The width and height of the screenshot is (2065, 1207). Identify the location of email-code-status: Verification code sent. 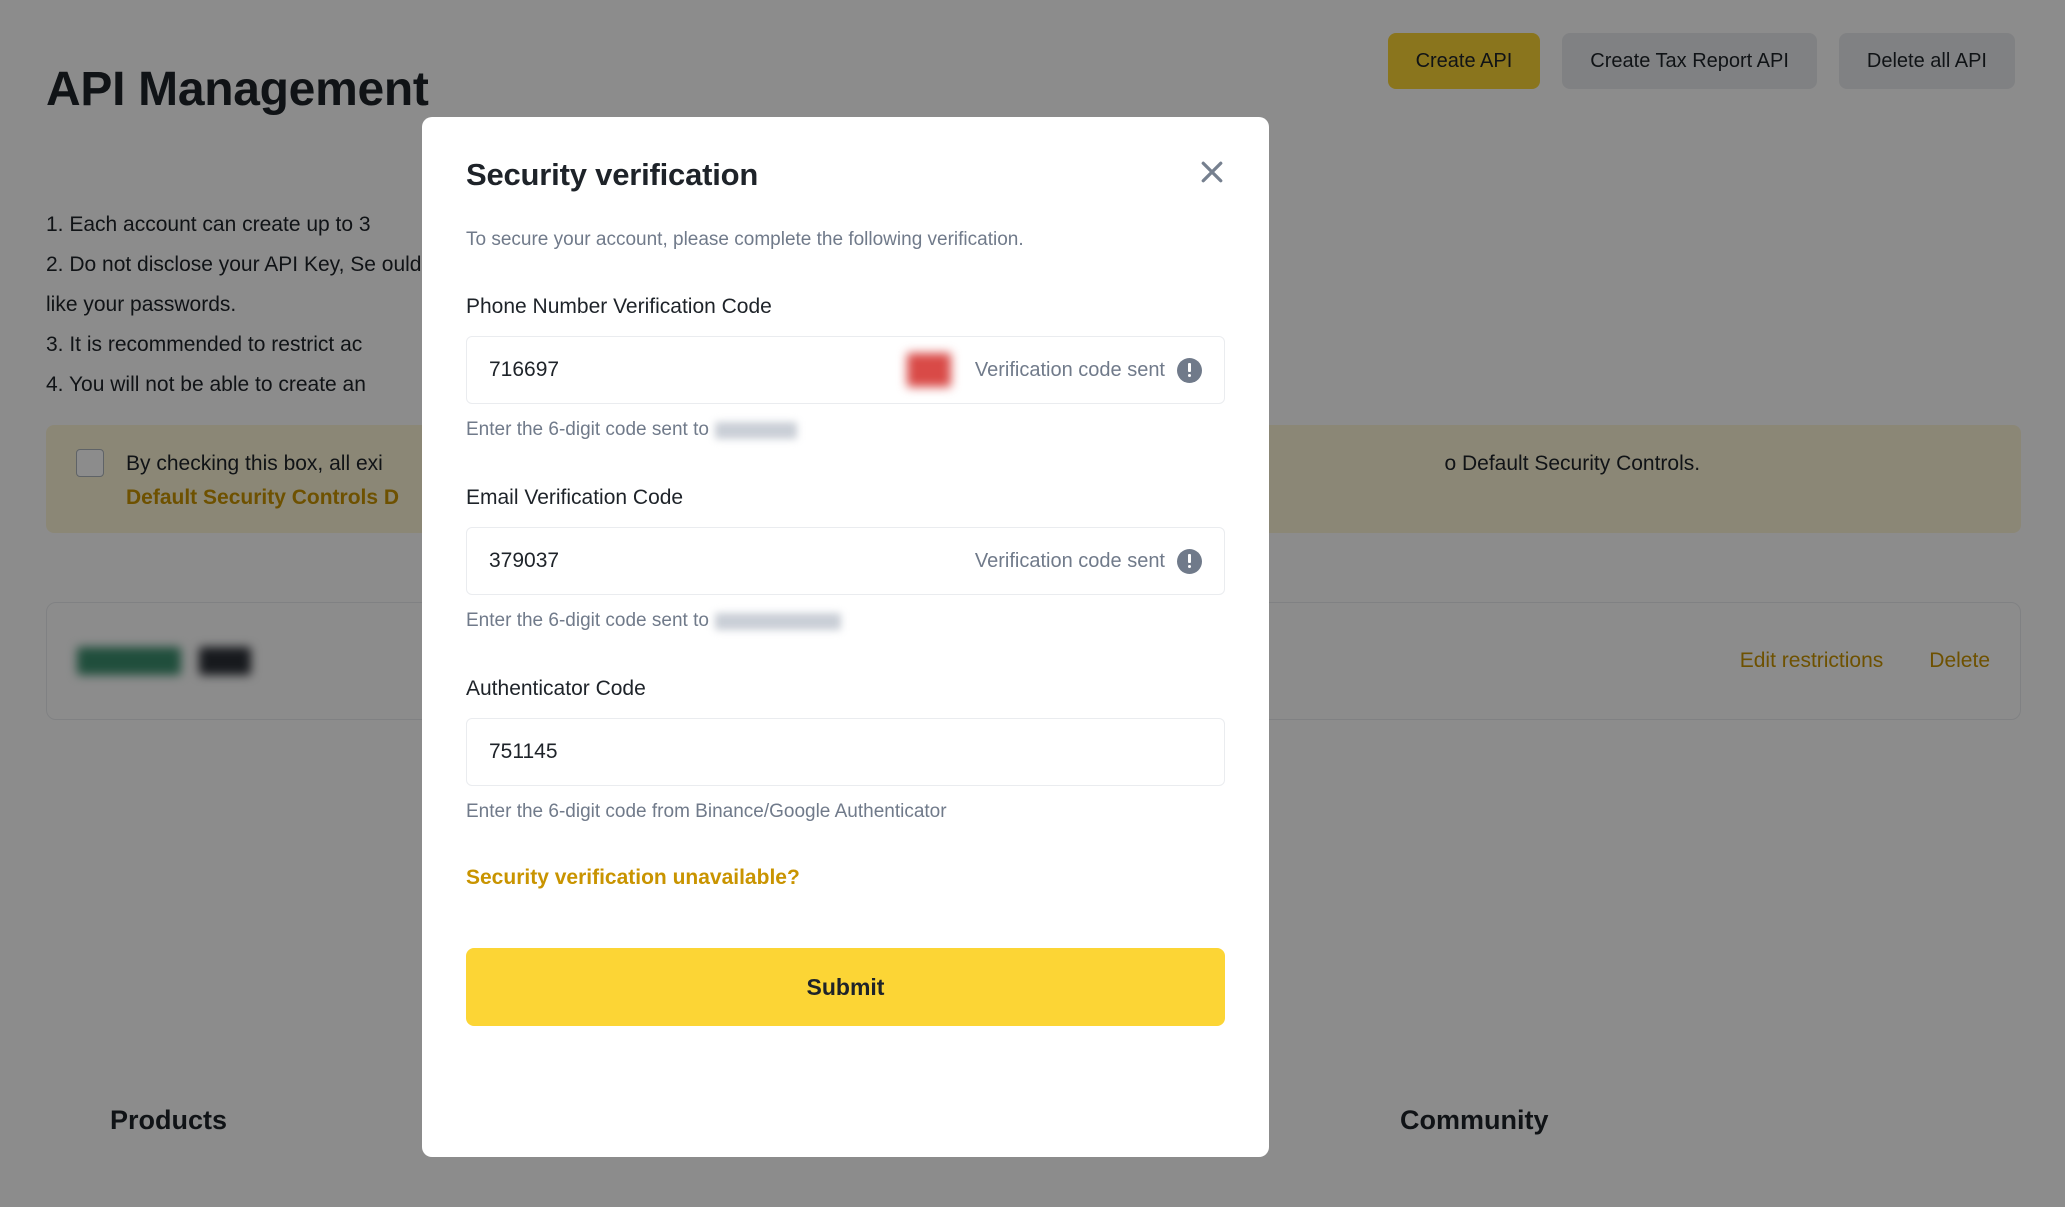
(1069, 560).